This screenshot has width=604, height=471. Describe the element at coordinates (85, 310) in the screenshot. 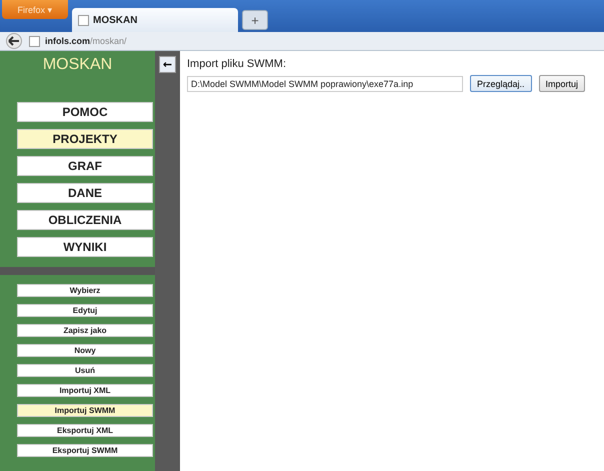

I see `submenu-button: Edytuj` at that location.